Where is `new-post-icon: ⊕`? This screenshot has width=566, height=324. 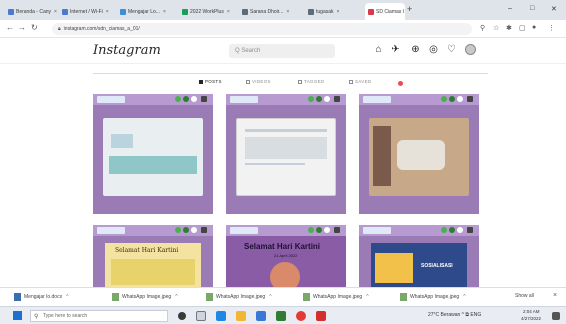 new-post-icon: ⊕ is located at coordinates (415, 49).